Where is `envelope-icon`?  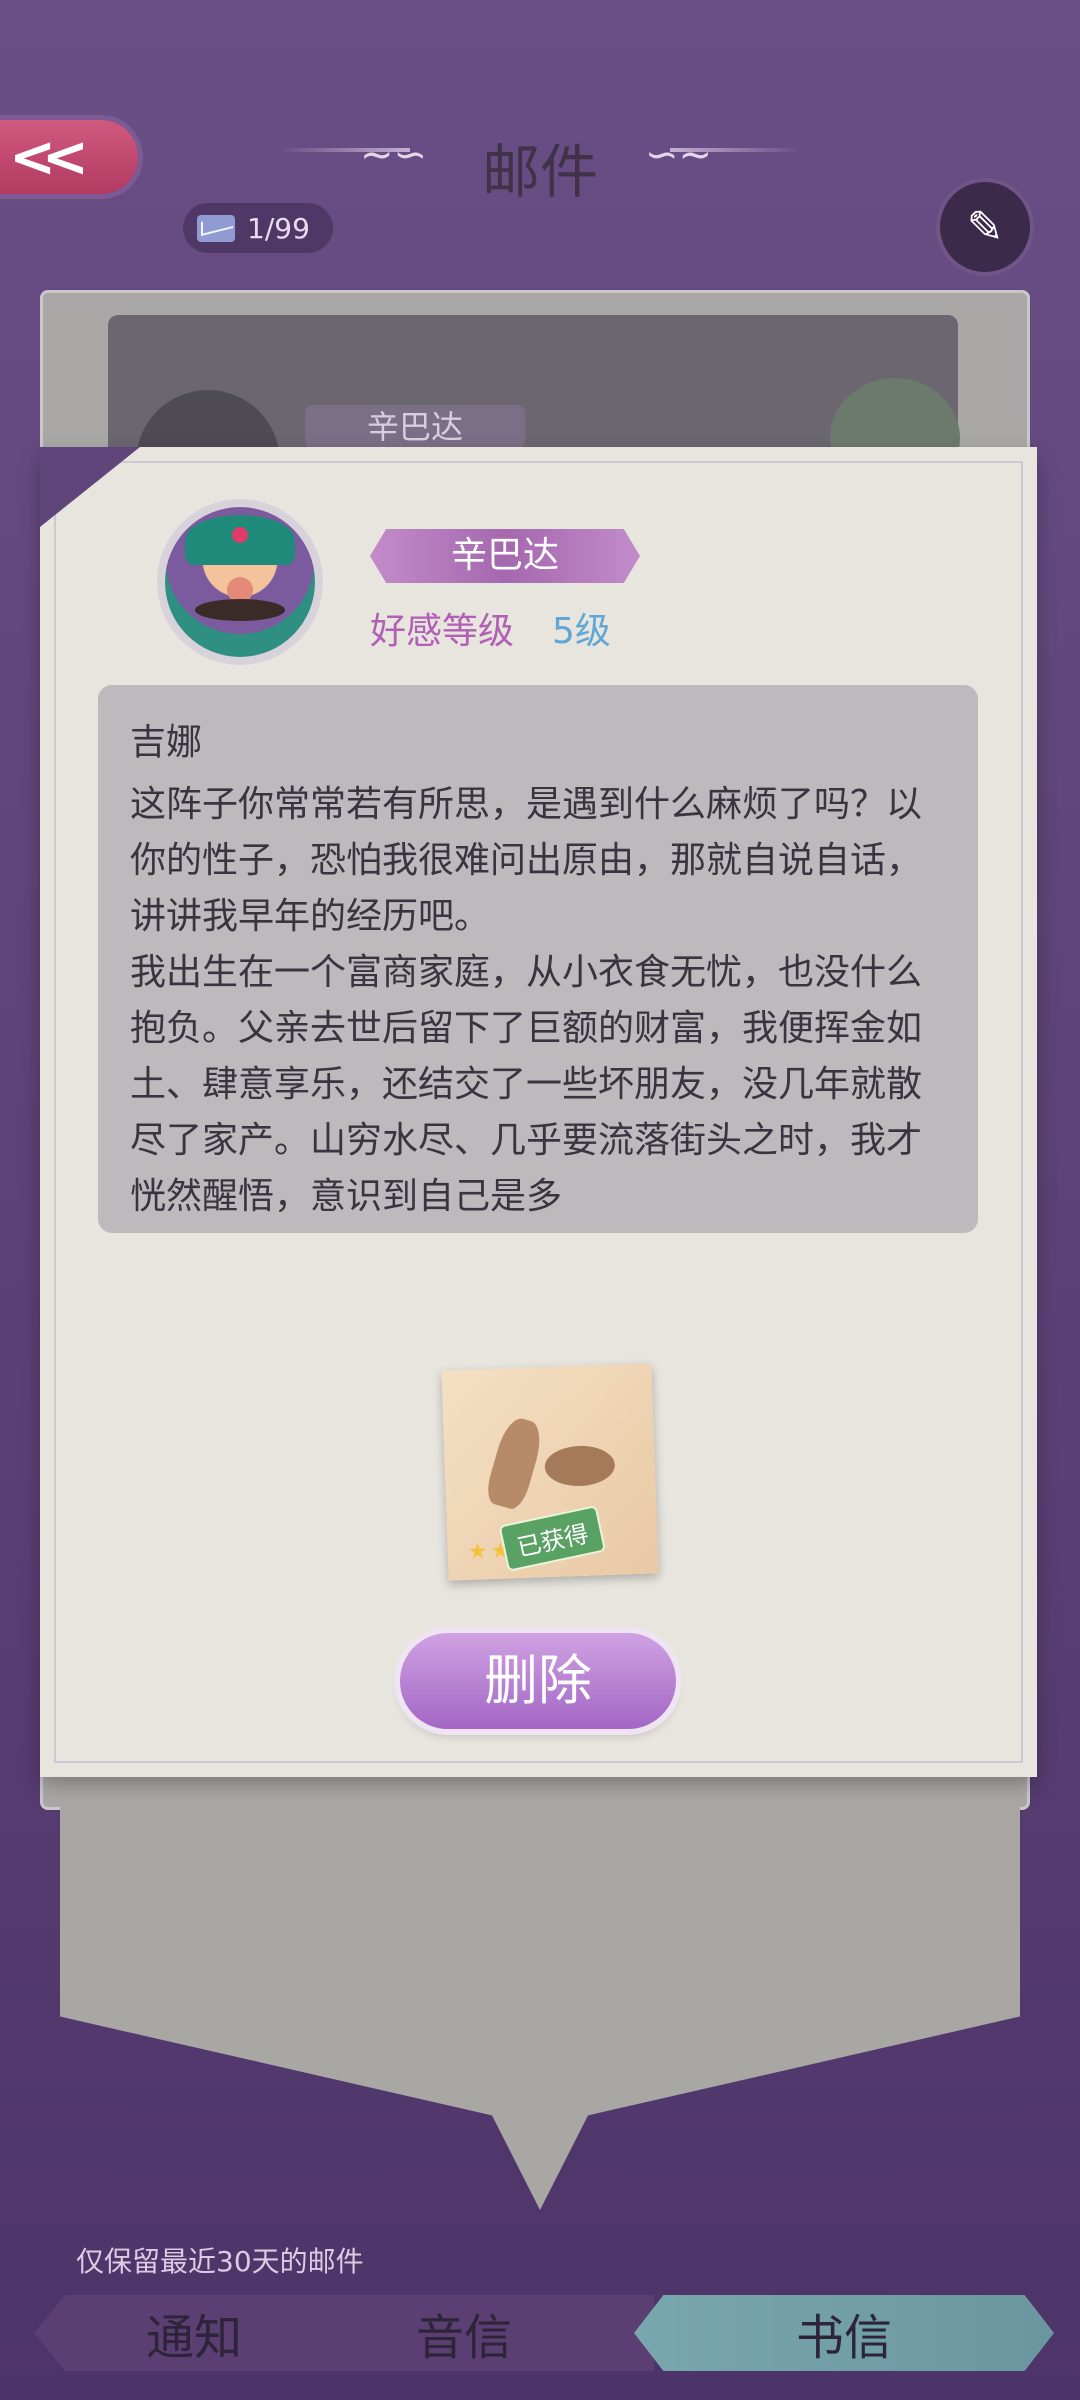 envelope-icon is located at coordinates (216, 228).